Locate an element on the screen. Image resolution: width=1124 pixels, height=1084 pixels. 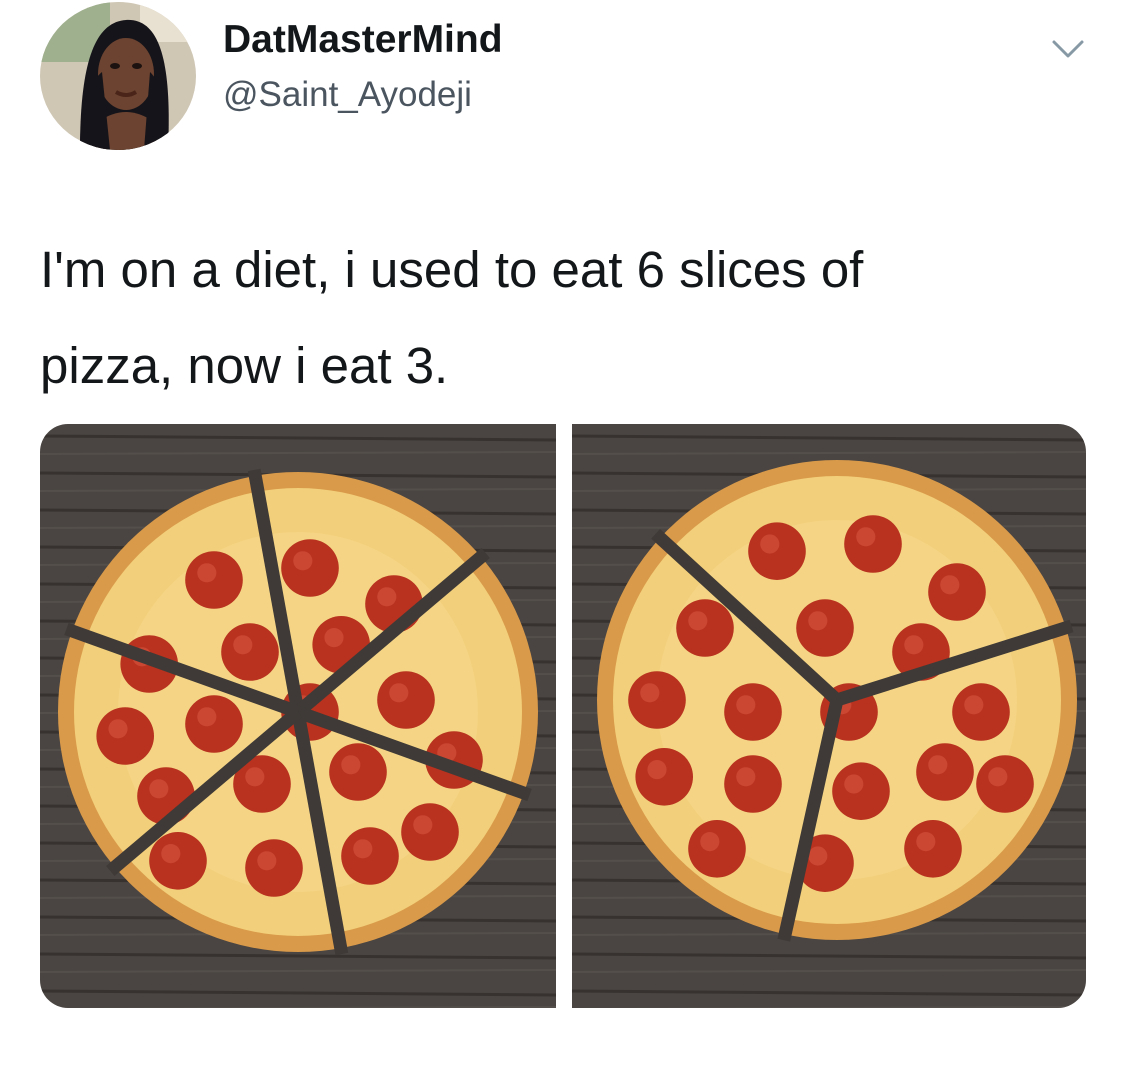
chevron-down-icon is located at coordinates (1068, 50).